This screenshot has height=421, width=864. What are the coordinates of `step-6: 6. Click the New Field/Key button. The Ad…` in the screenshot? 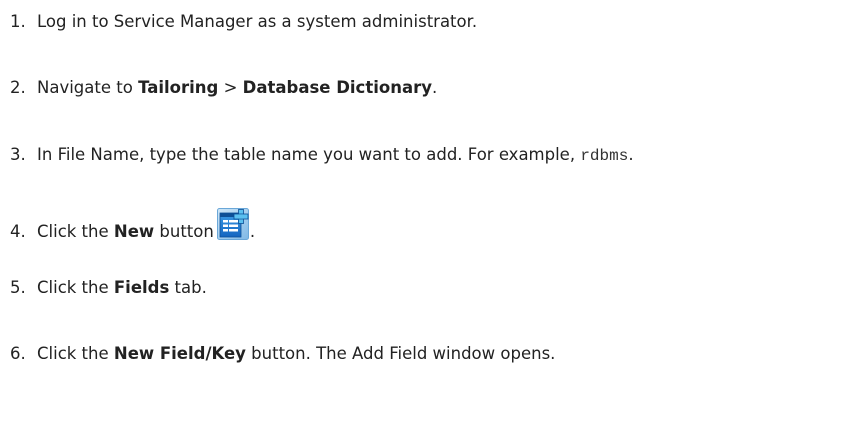 It's located at (282, 354).